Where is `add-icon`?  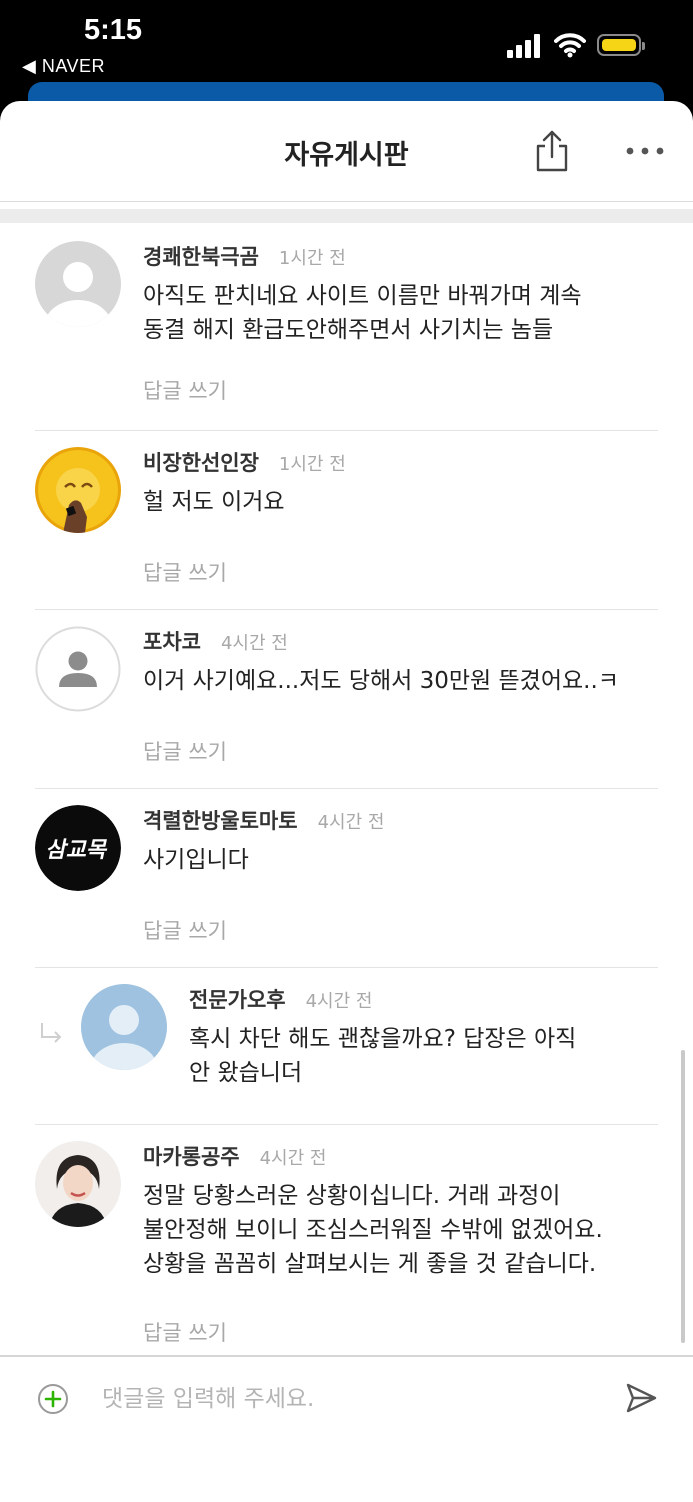 add-icon is located at coordinates (53, 1399).